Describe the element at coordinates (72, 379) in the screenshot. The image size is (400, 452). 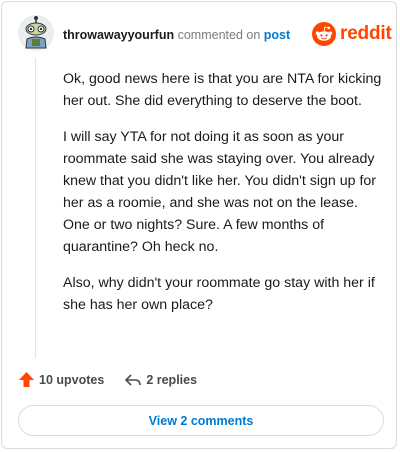
I see `upvote-count: 10 upvotes` at that location.